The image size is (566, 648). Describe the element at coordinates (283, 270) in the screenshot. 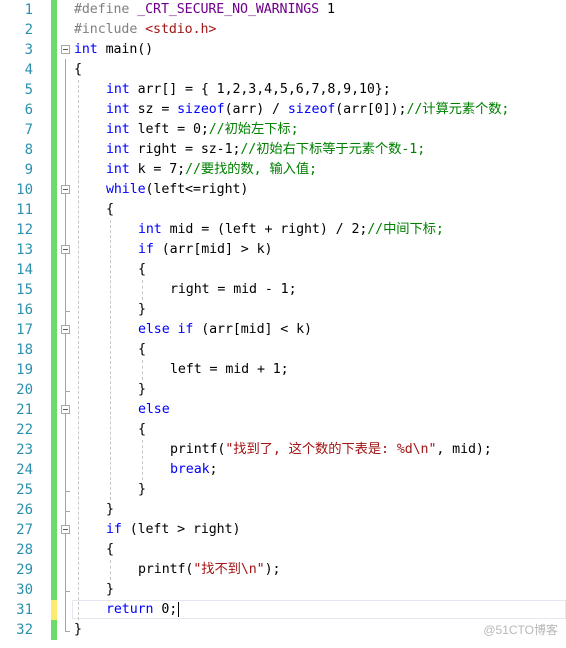

I see `code-line: 14 {` at that location.